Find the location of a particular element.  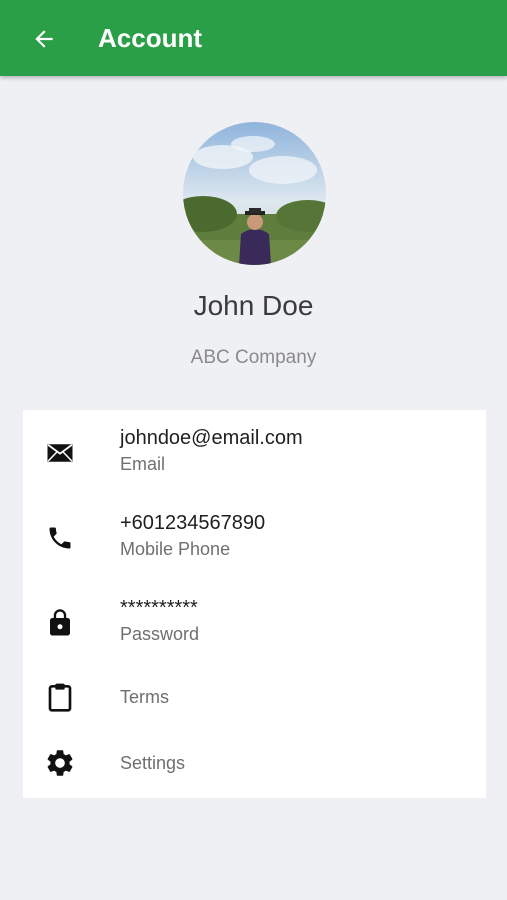

avatar is located at coordinates (254, 193).